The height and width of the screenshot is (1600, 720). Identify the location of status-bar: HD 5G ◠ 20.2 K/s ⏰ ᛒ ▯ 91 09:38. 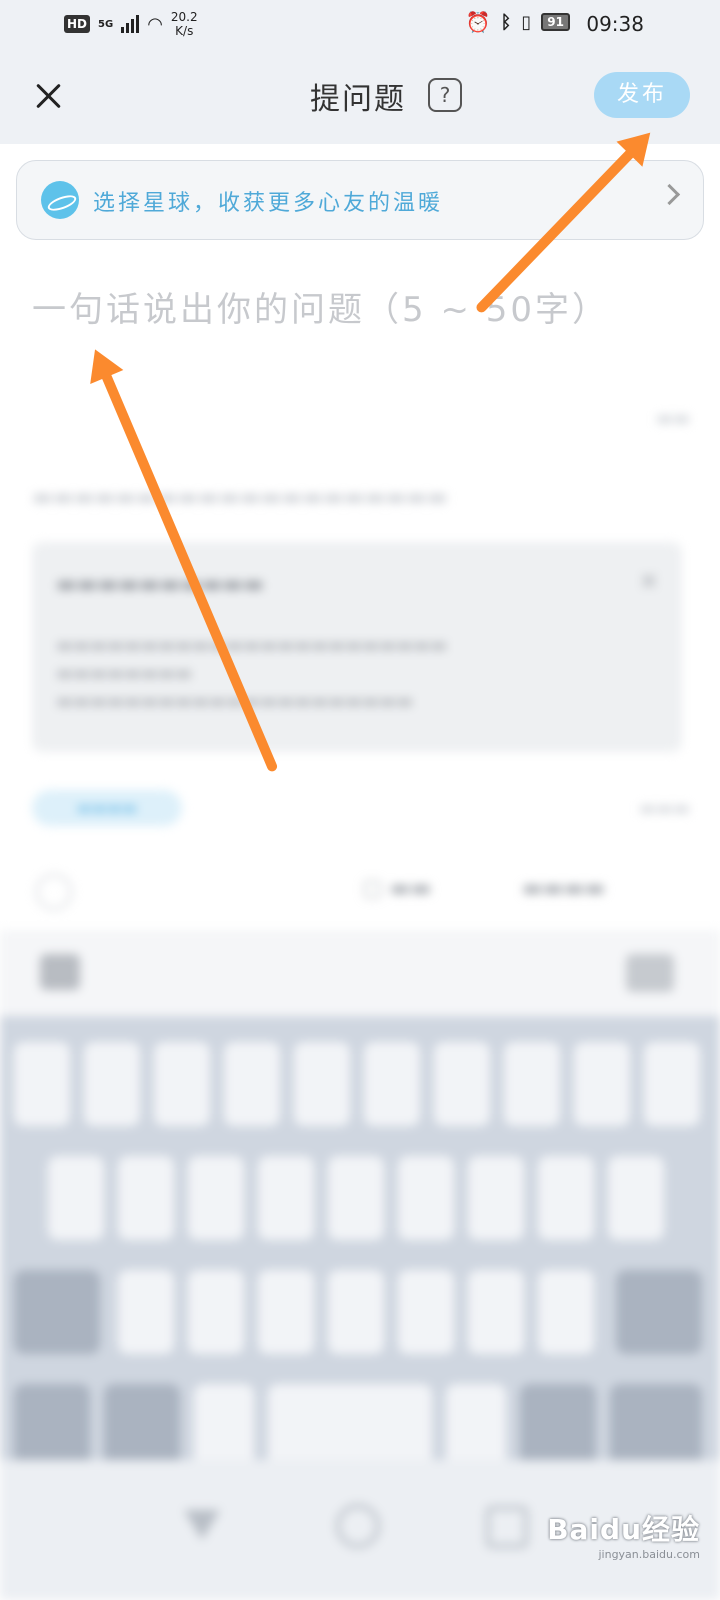
(360, 24).